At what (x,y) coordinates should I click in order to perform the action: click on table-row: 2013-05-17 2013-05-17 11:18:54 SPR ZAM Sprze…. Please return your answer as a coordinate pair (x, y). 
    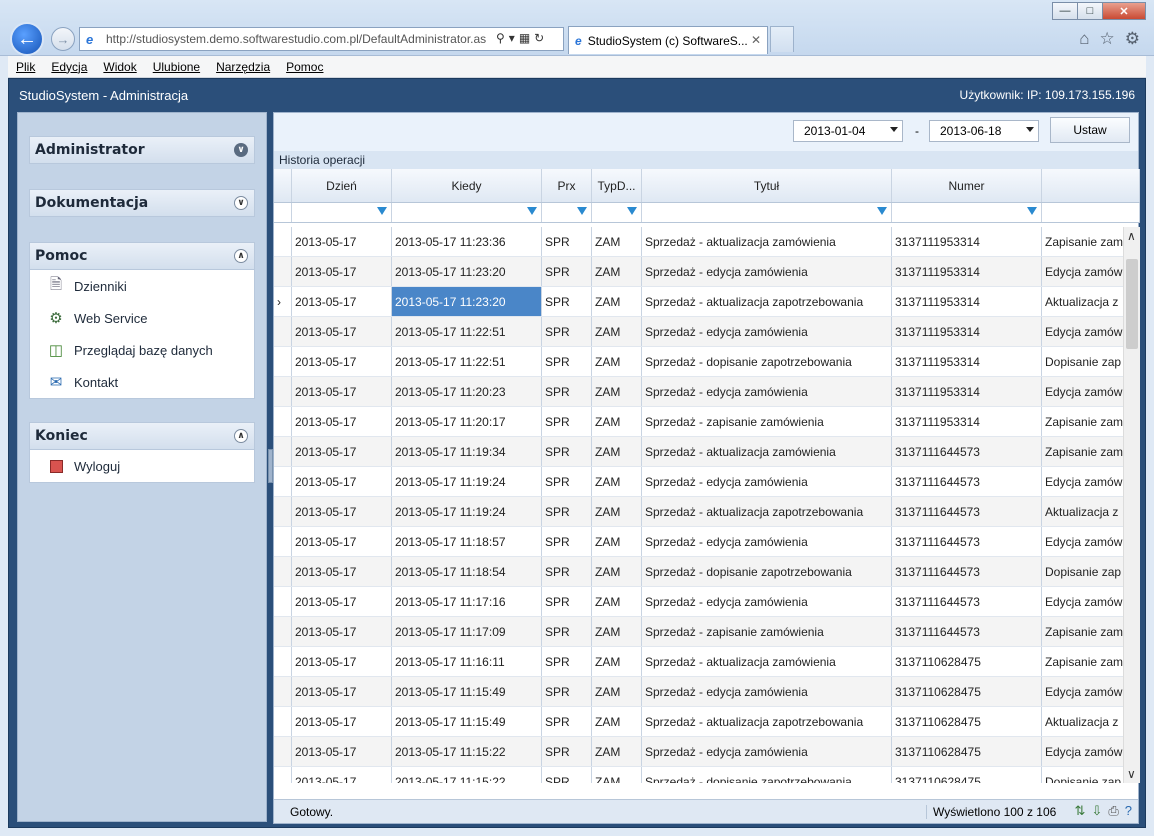
    Looking at the image, I should click on (707, 572).